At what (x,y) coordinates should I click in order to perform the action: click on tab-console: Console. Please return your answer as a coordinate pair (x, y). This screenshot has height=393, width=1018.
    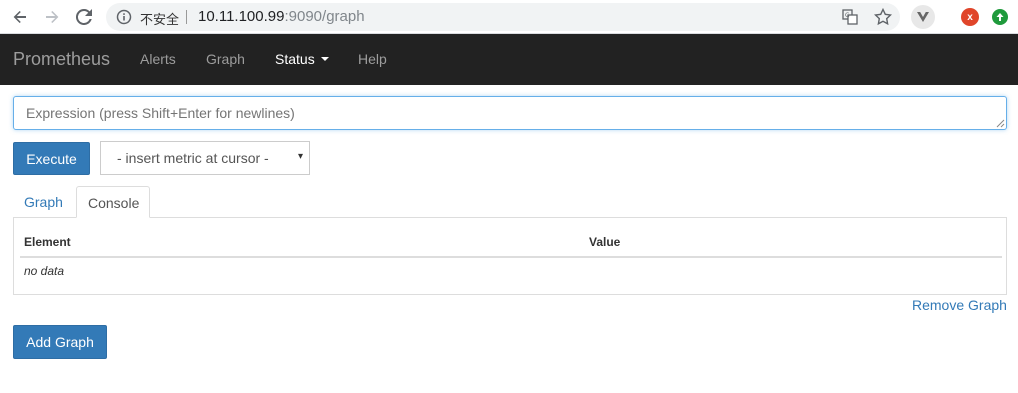
    Looking at the image, I should click on (113, 202).